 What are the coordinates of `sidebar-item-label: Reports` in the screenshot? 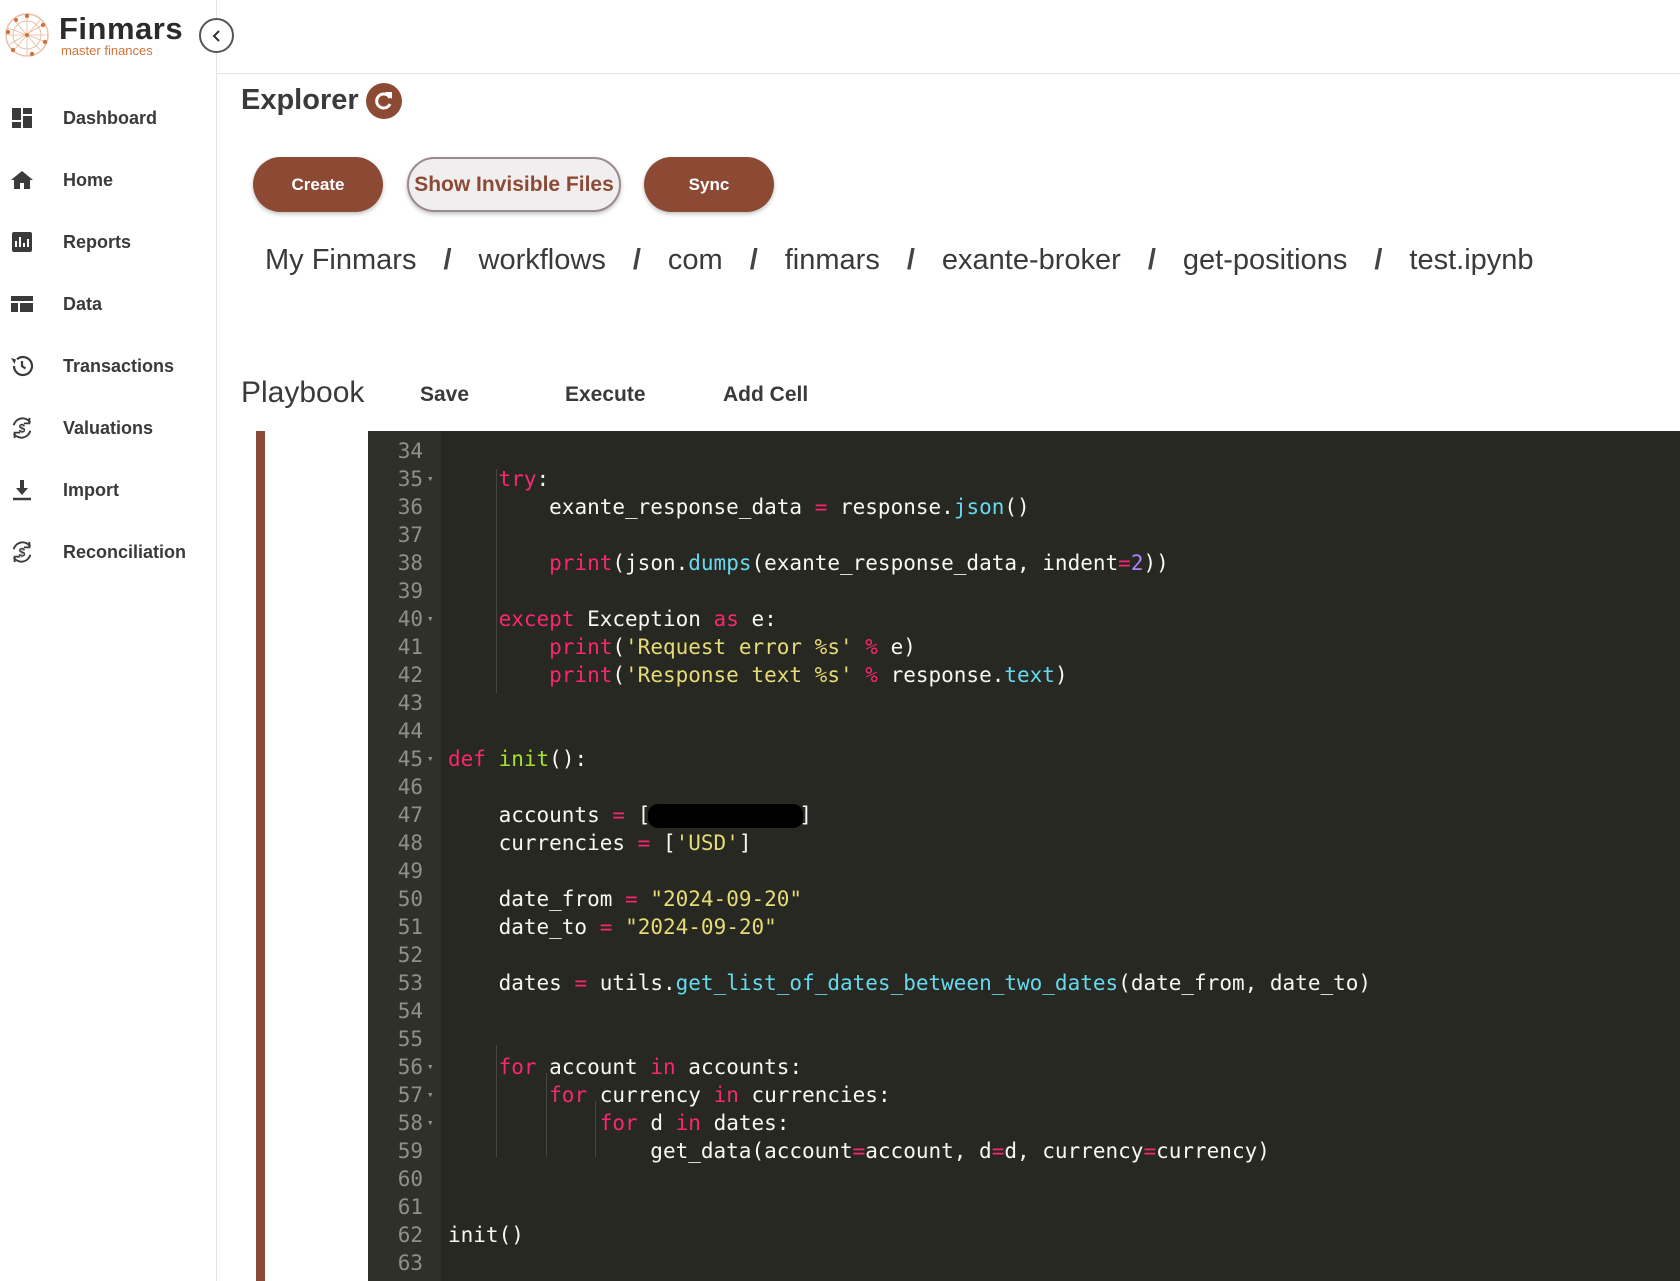 It's located at (97, 241).